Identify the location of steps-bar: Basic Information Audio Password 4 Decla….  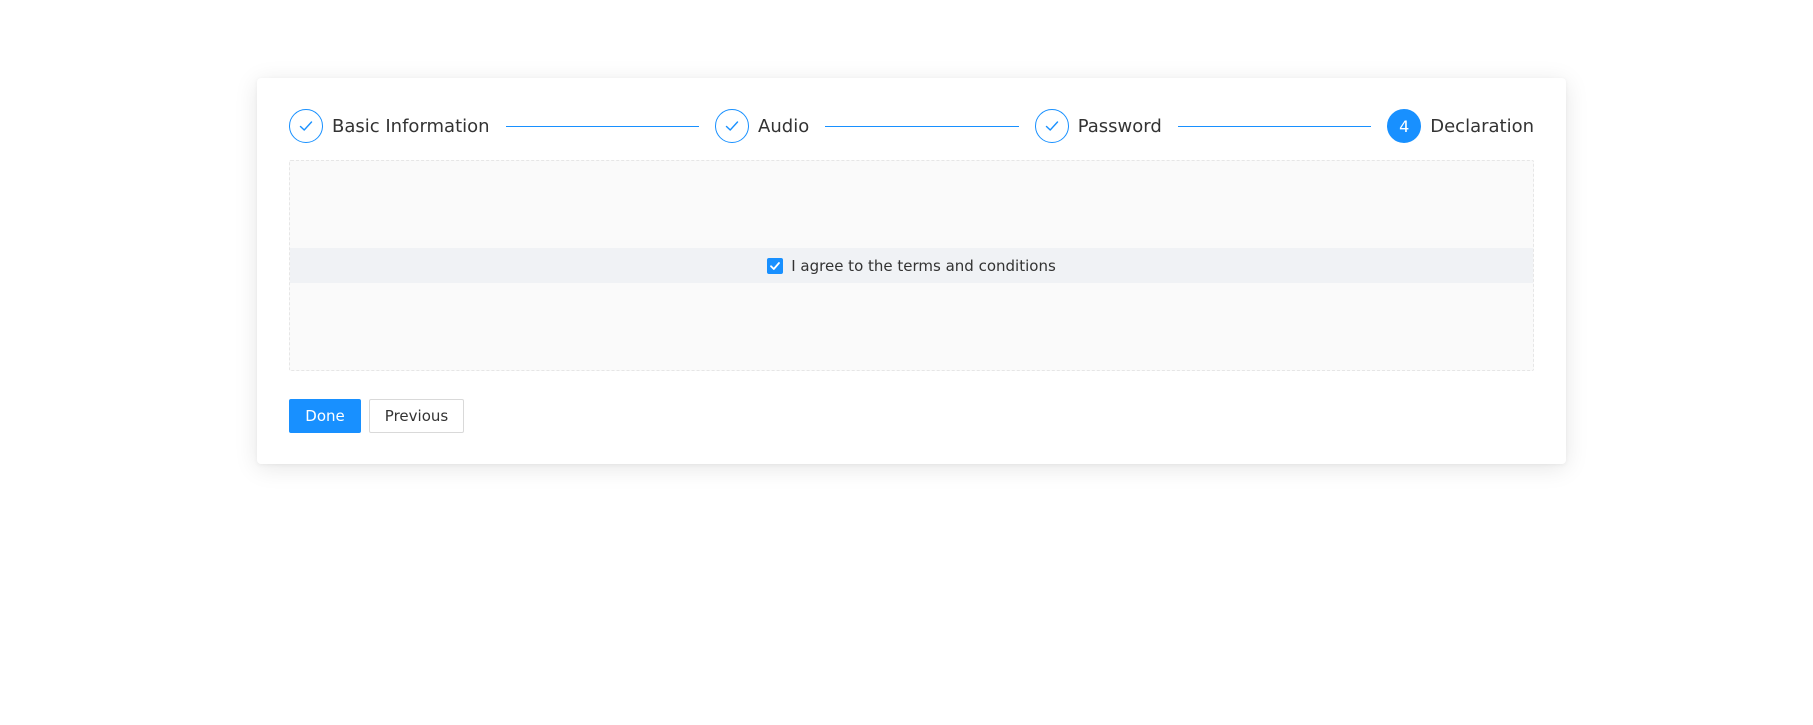
(911, 126).